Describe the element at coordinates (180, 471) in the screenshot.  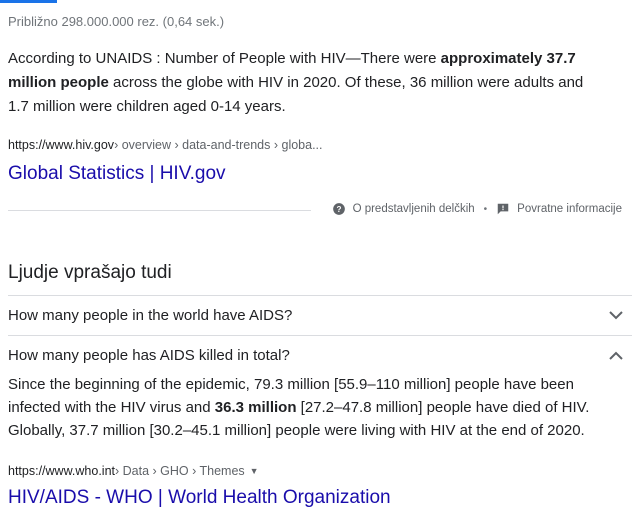
I see `cite-path: › Data › GHO › Themes` at that location.